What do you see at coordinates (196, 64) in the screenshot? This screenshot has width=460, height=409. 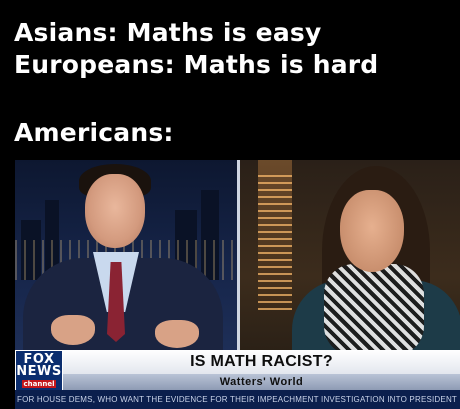 I see `caption-europeans: Europeans: Maths is hard` at bounding box center [196, 64].